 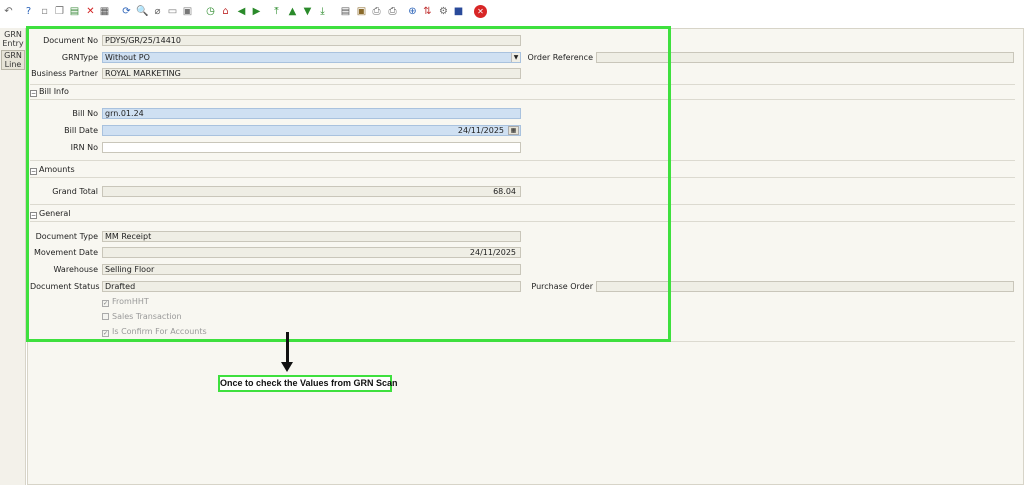 What do you see at coordinates (458, 11) in the screenshot?
I see `product-info-icon: ■` at bounding box center [458, 11].